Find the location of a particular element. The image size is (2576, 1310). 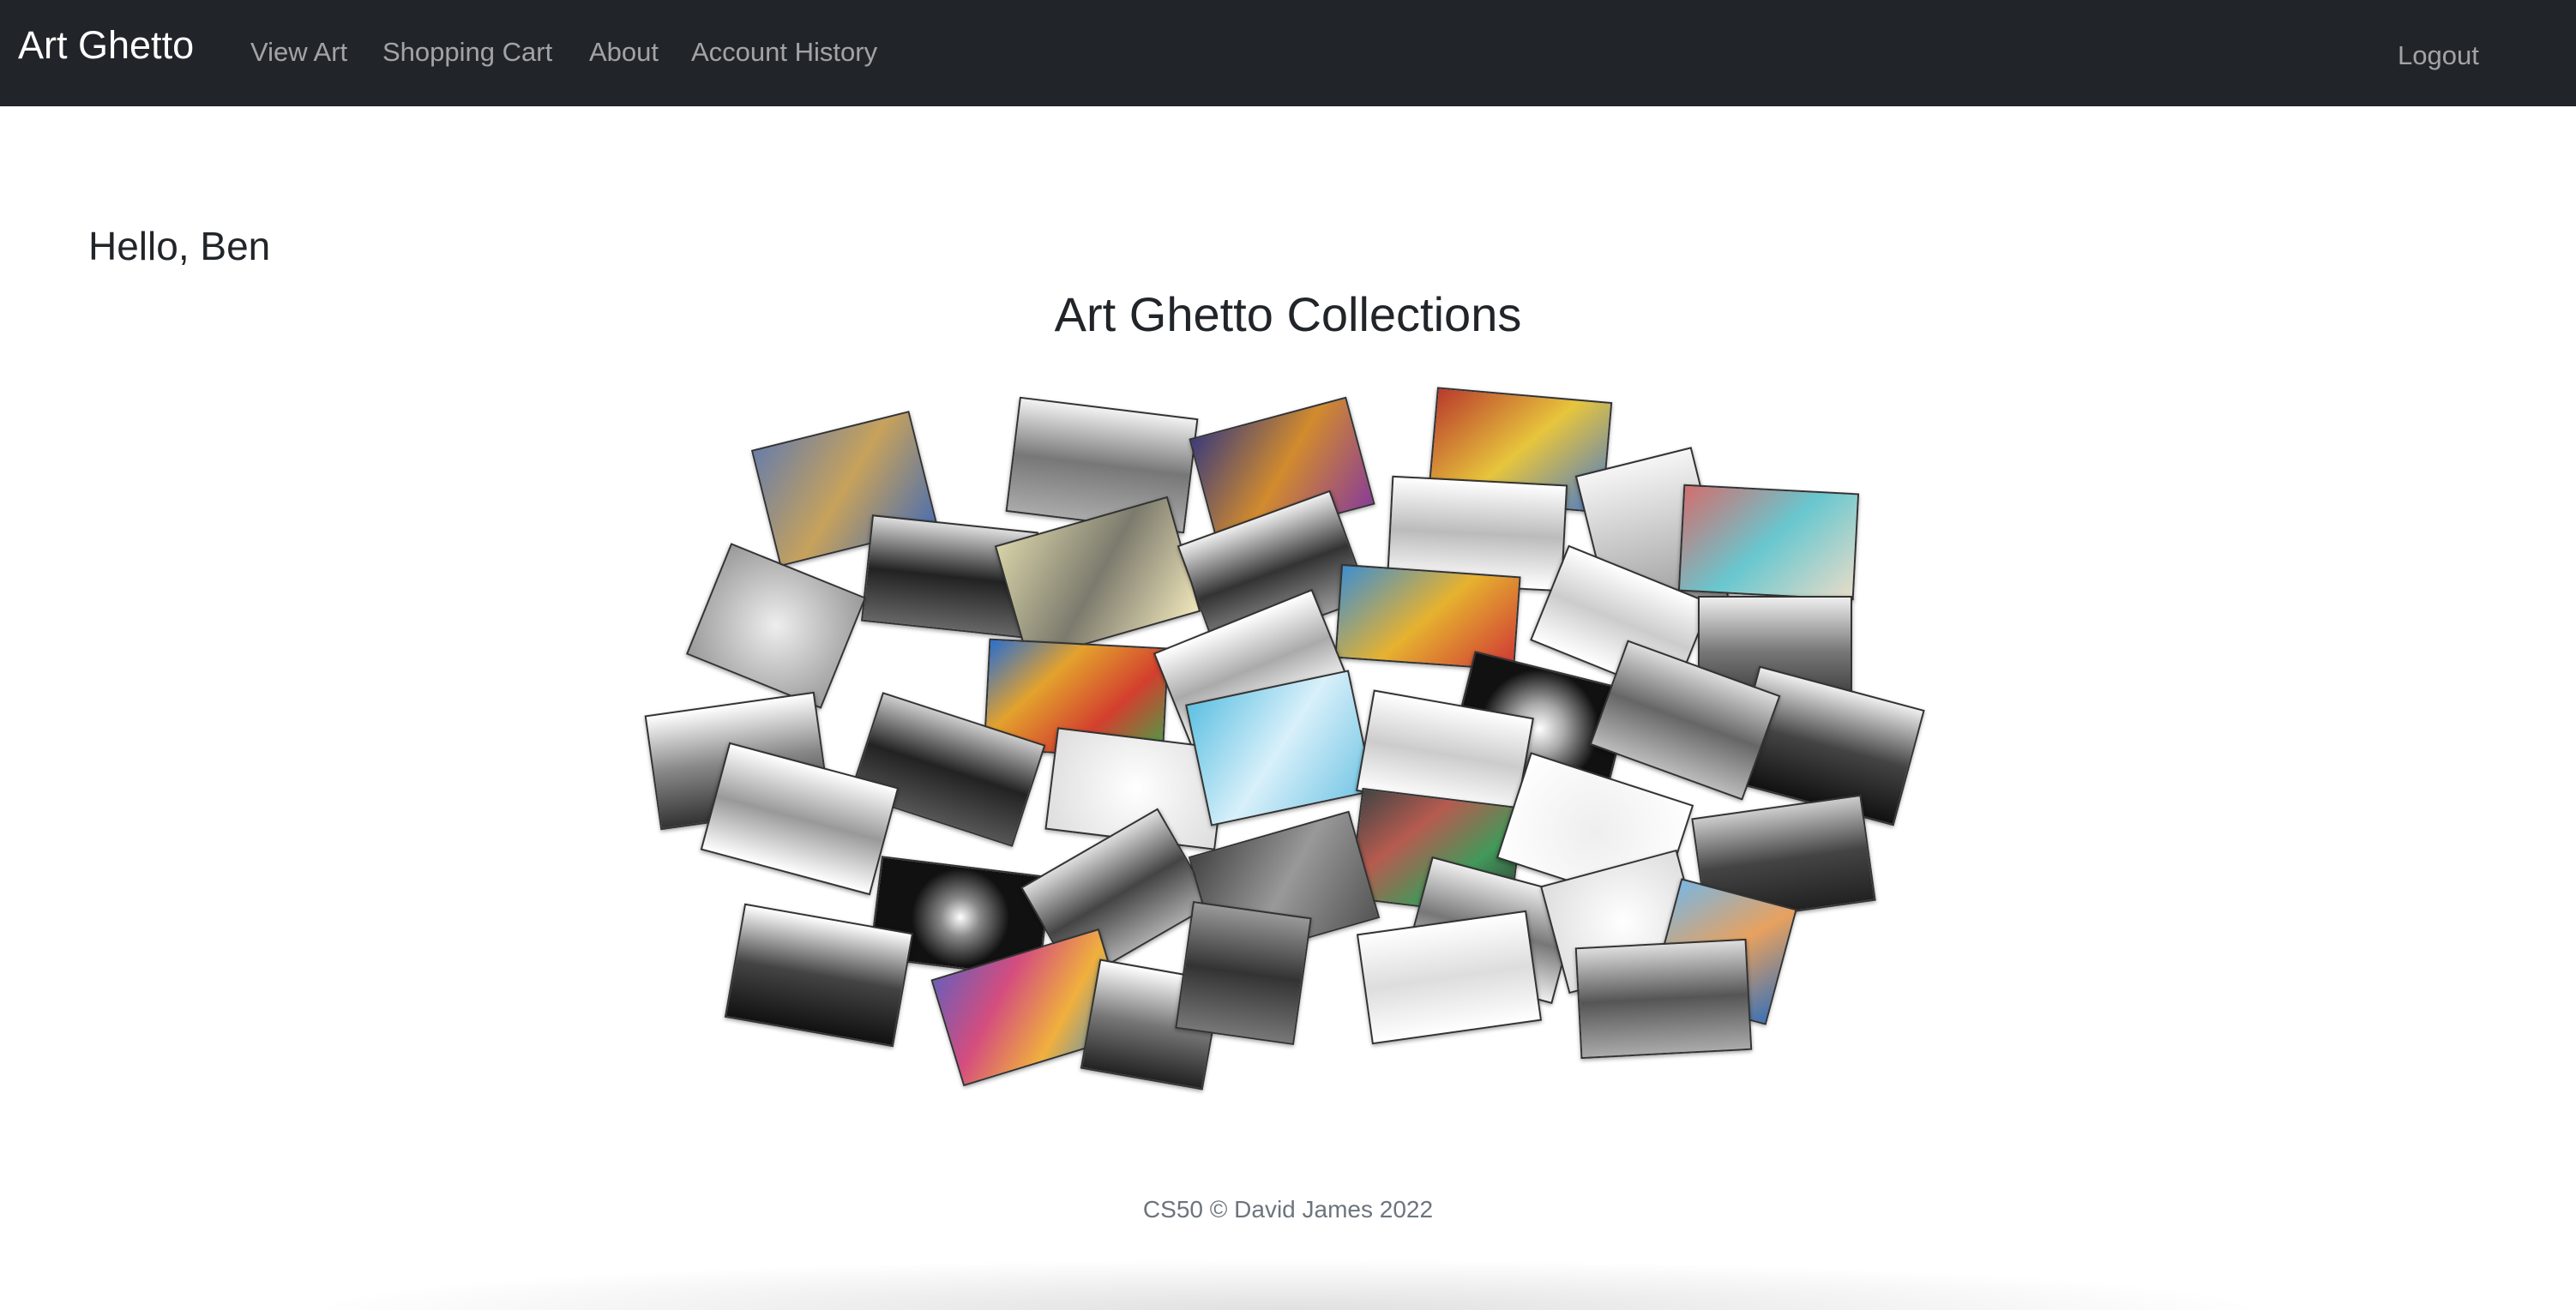

nav-about: About is located at coordinates (624, 52).